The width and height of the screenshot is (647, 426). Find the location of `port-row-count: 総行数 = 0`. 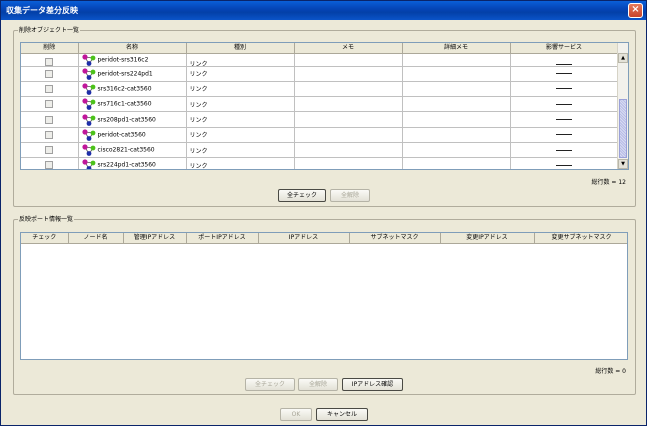

port-row-count: 総行数 = 0 is located at coordinates (610, 371).